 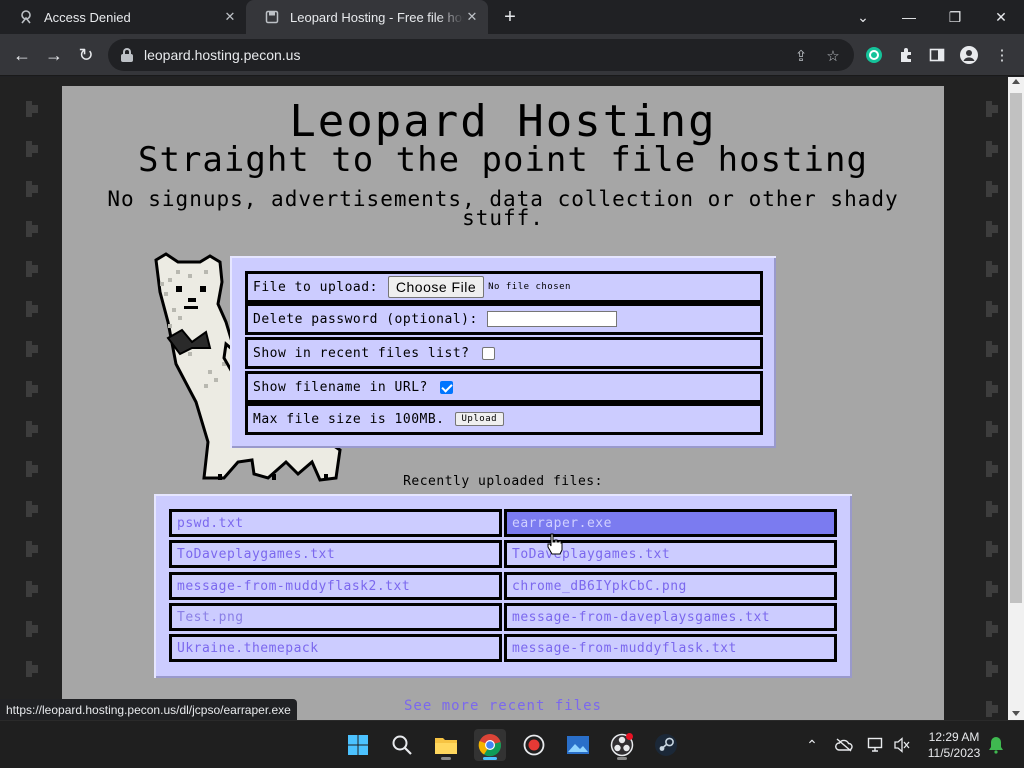 What do you see at coordinates (876, 745) in the screenshot?
I see `network-icon` at bounding box center [876, 745].